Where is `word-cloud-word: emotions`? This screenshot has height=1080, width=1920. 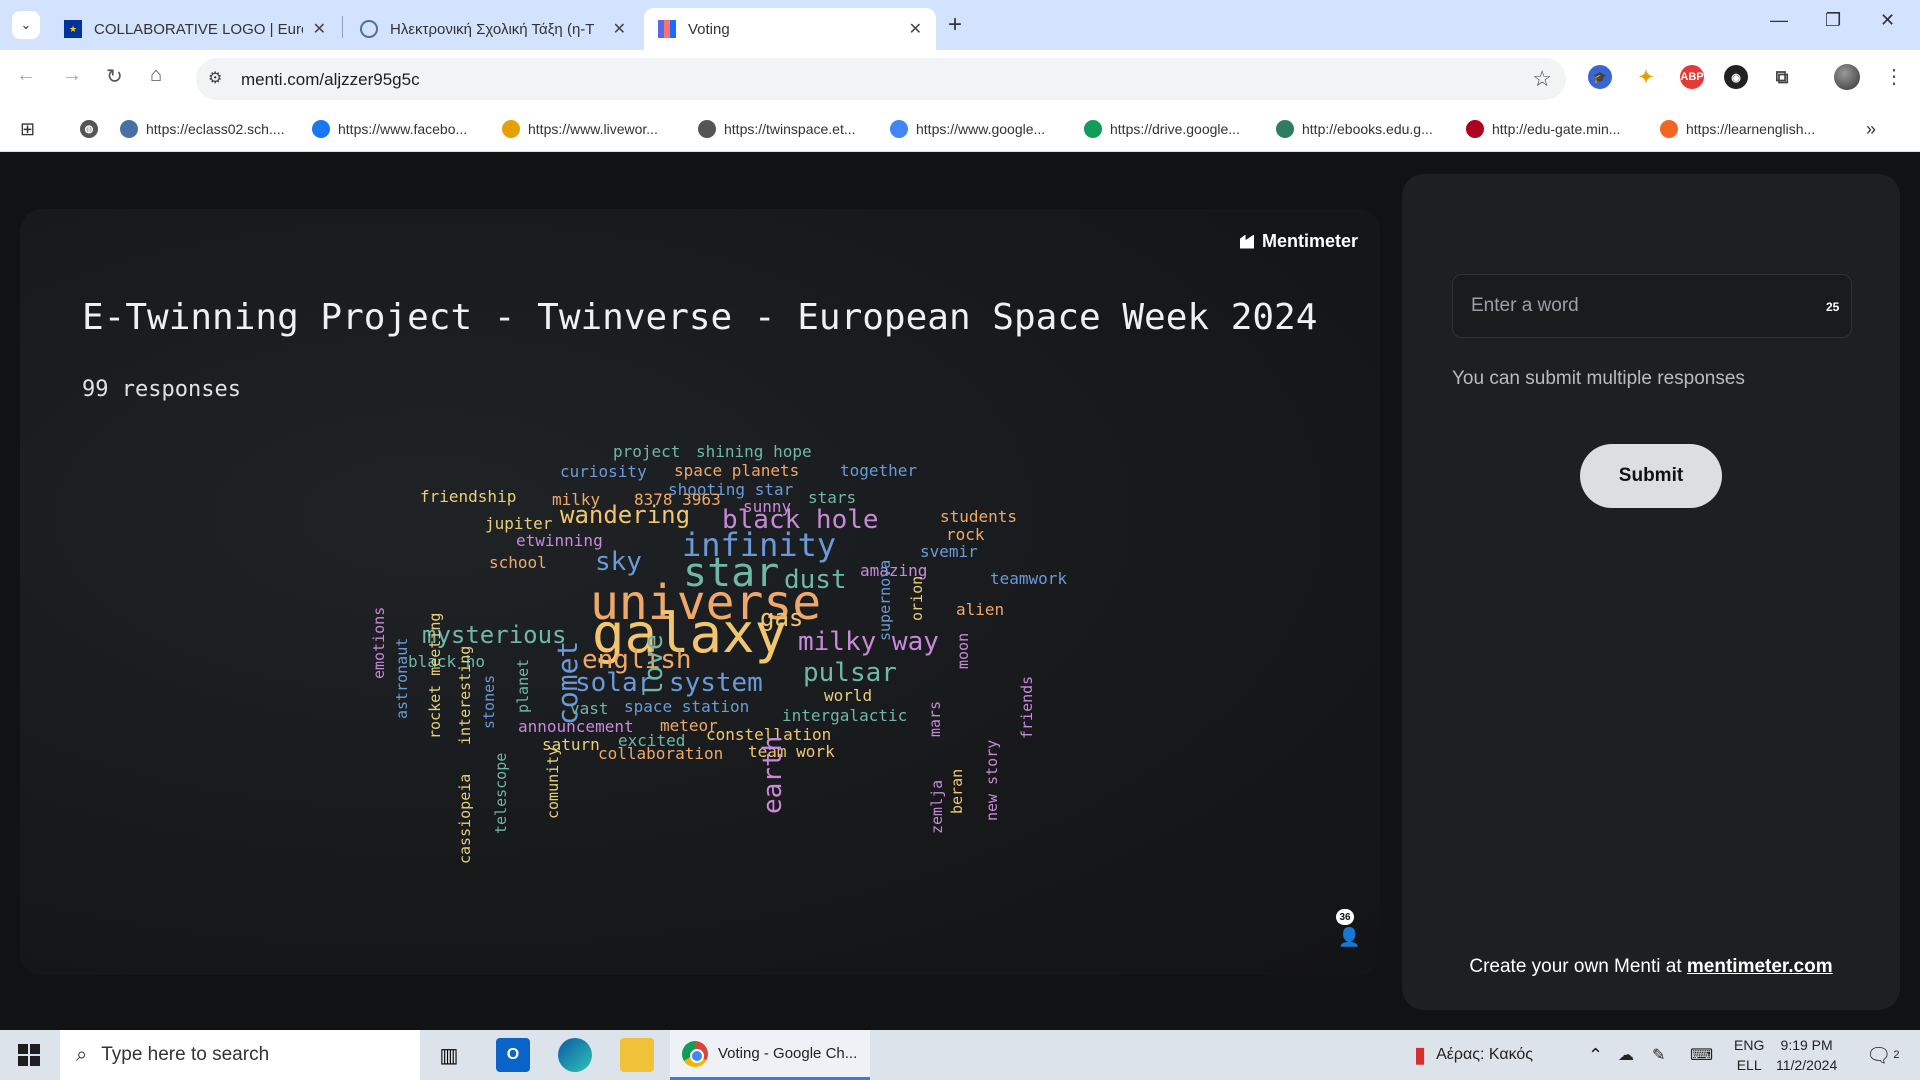
word-cloud-word: emotions is located at coordinates (379, 642).